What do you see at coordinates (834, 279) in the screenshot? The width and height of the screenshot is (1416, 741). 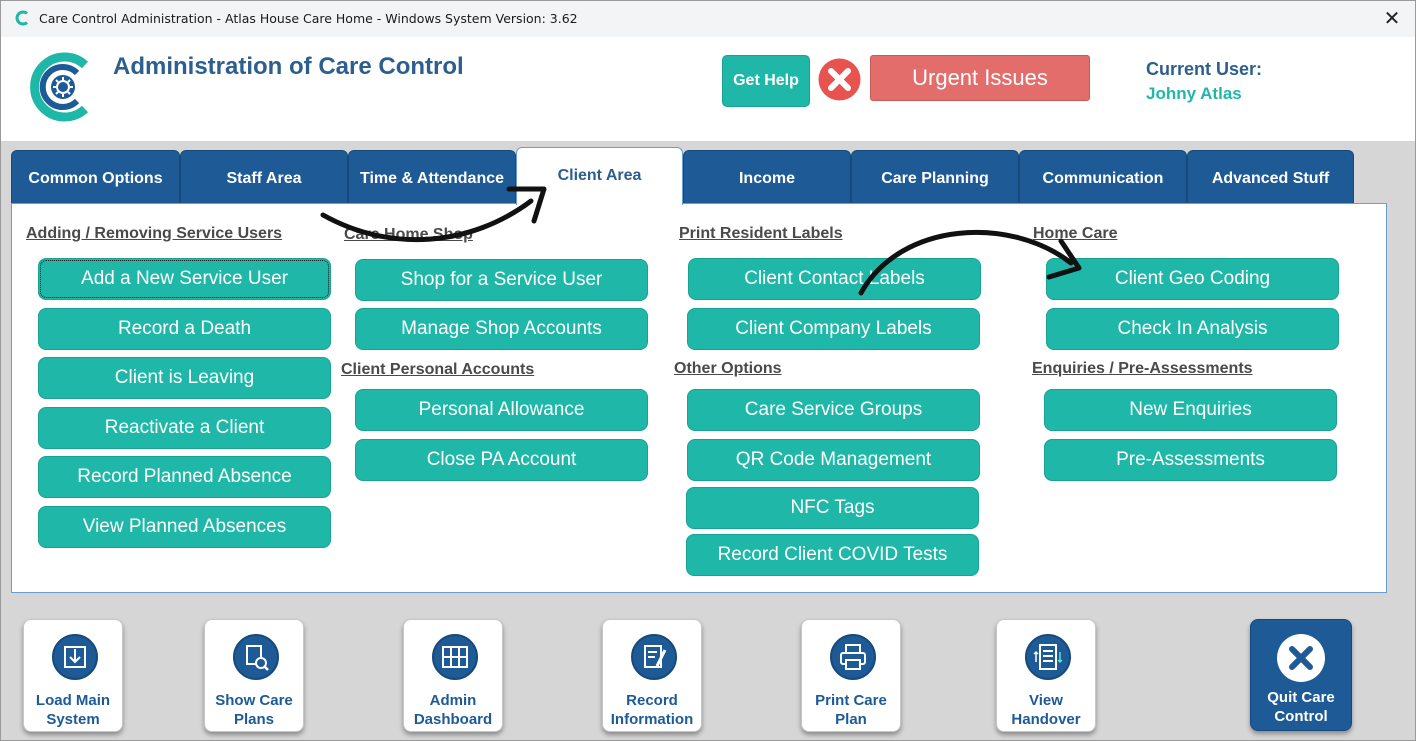 I see `client-contact-labels-button: Client Contact Labels` at bounding box center [834, 279].